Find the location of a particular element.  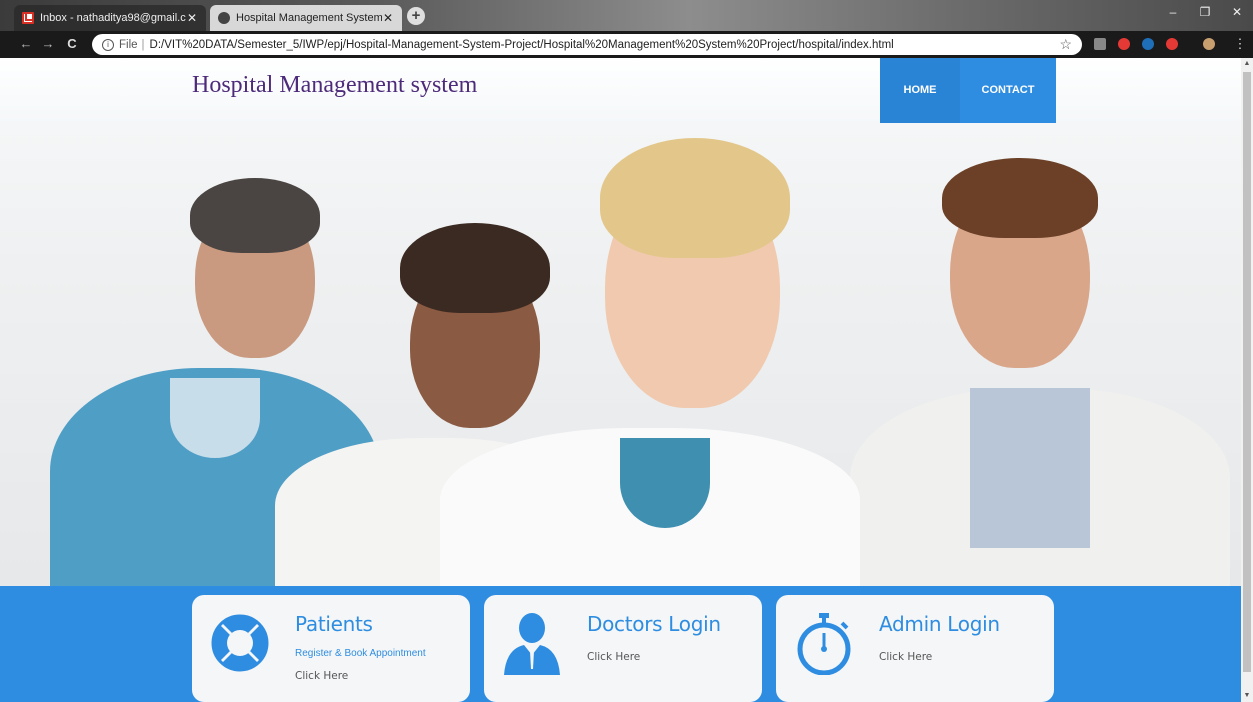

scrollbar-thumb is located at coordinates (1247, 372).